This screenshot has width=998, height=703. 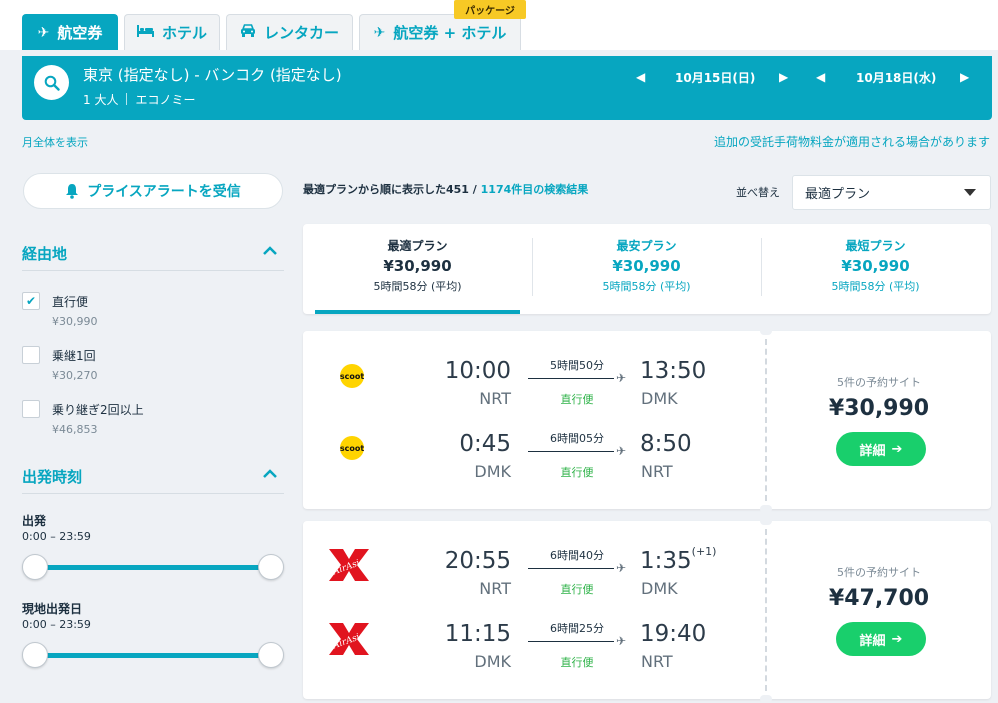 I want to click on arrival-airport: NRT, so click(x=657, y=661).